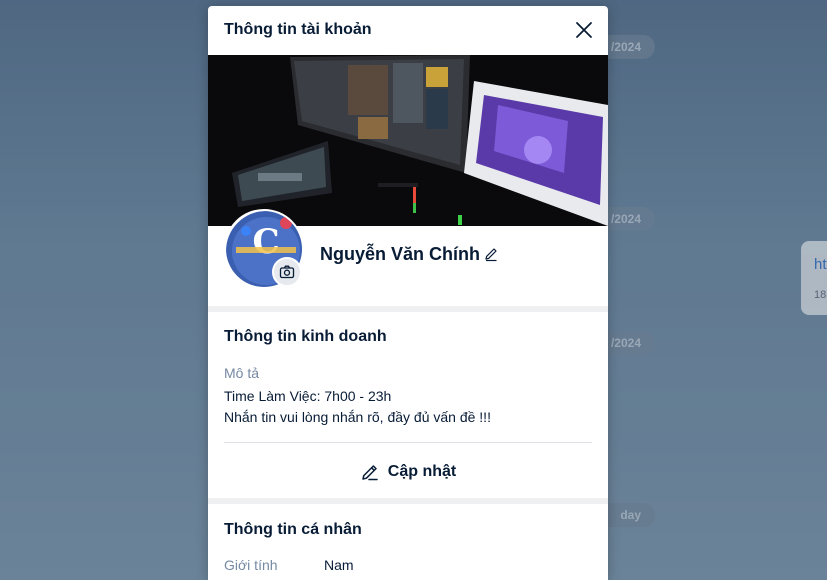 This screenshot has width=827, height=580. What do you see at coordinates (293, 529) in the screenshot?
I see `personal-info-title: Thông tin cá nhân` at bounding box center [293, 529].